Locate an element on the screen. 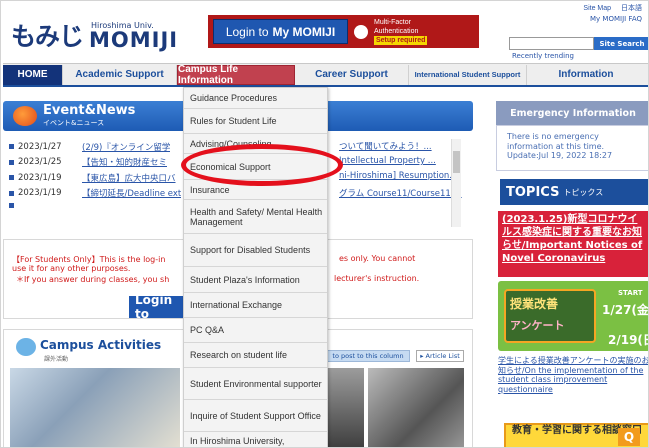 The image size is (649, 448). momiji-logo: もみじ Hiroshima Univ. MOMIJI is located at coordinates (94, 35).